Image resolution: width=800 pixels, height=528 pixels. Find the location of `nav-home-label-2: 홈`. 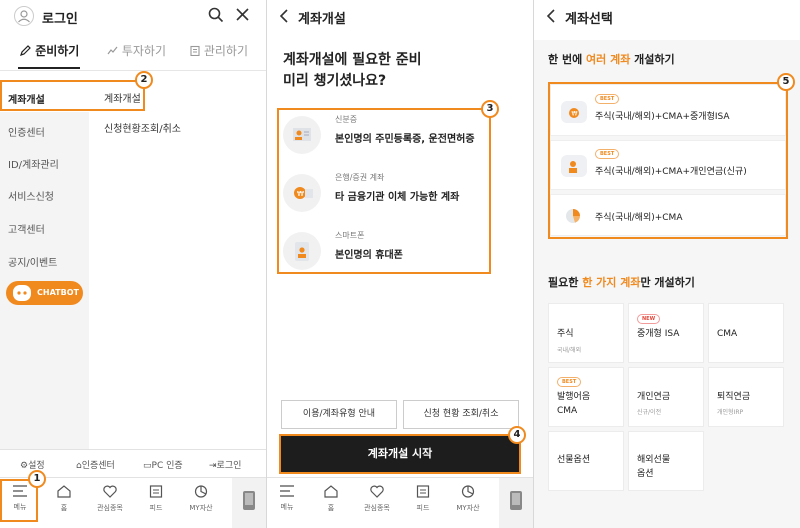

nav-home-label-2: 홈 is located at coordinates (331, 508).